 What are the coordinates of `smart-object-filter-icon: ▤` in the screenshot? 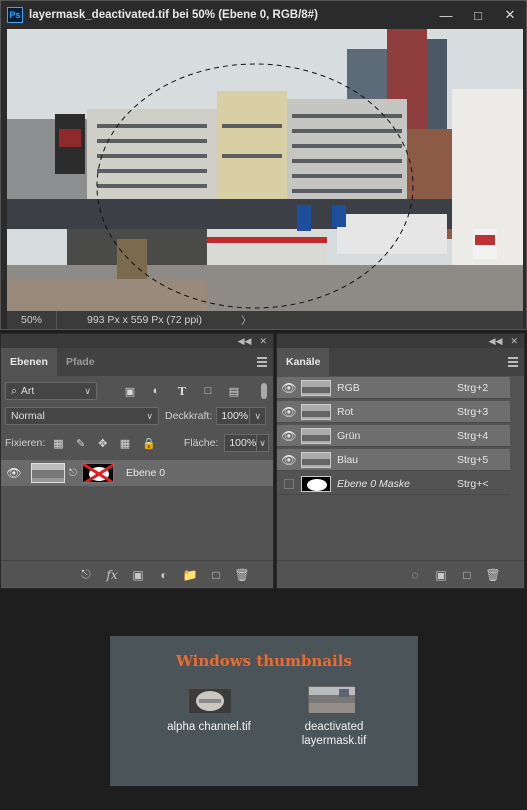 It's located at (234, 391).